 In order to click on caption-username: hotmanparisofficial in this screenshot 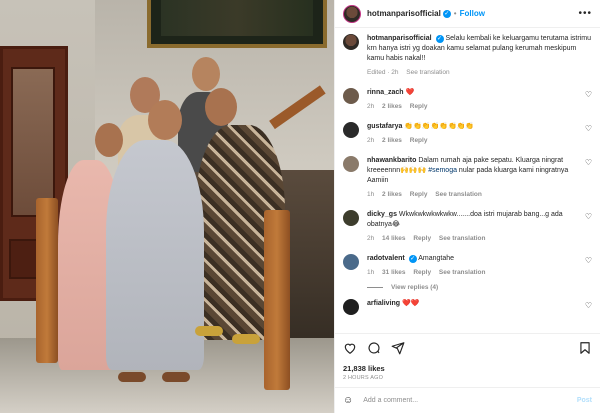, I will do `click(399, 38)`.